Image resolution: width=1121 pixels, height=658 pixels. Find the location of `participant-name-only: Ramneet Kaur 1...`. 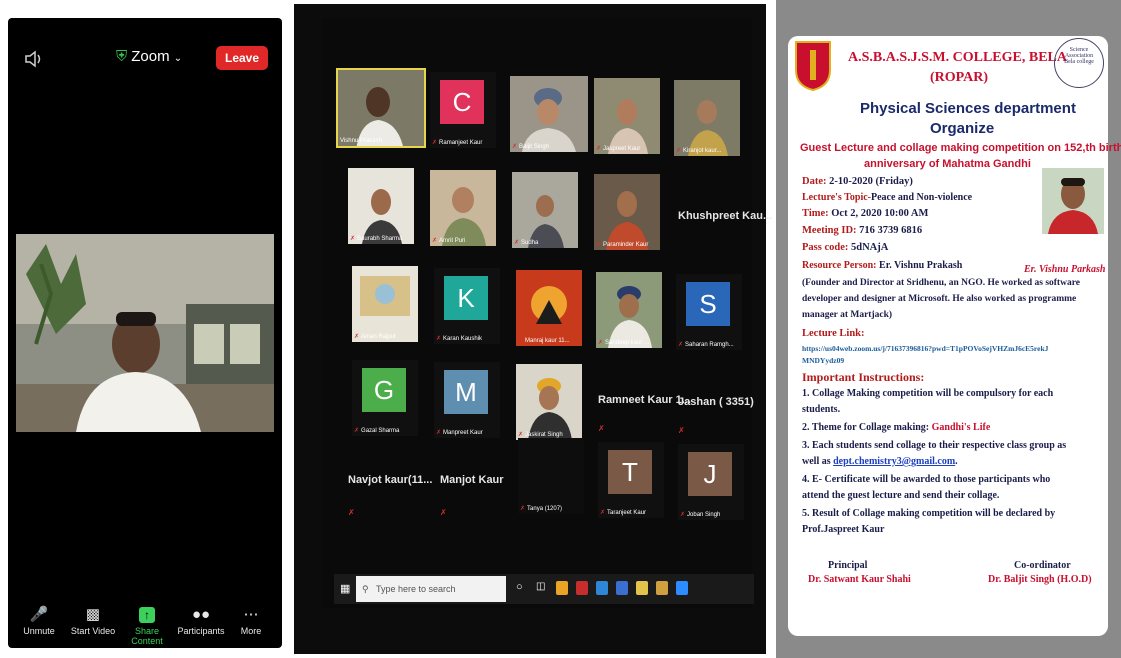

participant-name-only: Ramneet Kaur 1... is located at coordinates (644, 400).